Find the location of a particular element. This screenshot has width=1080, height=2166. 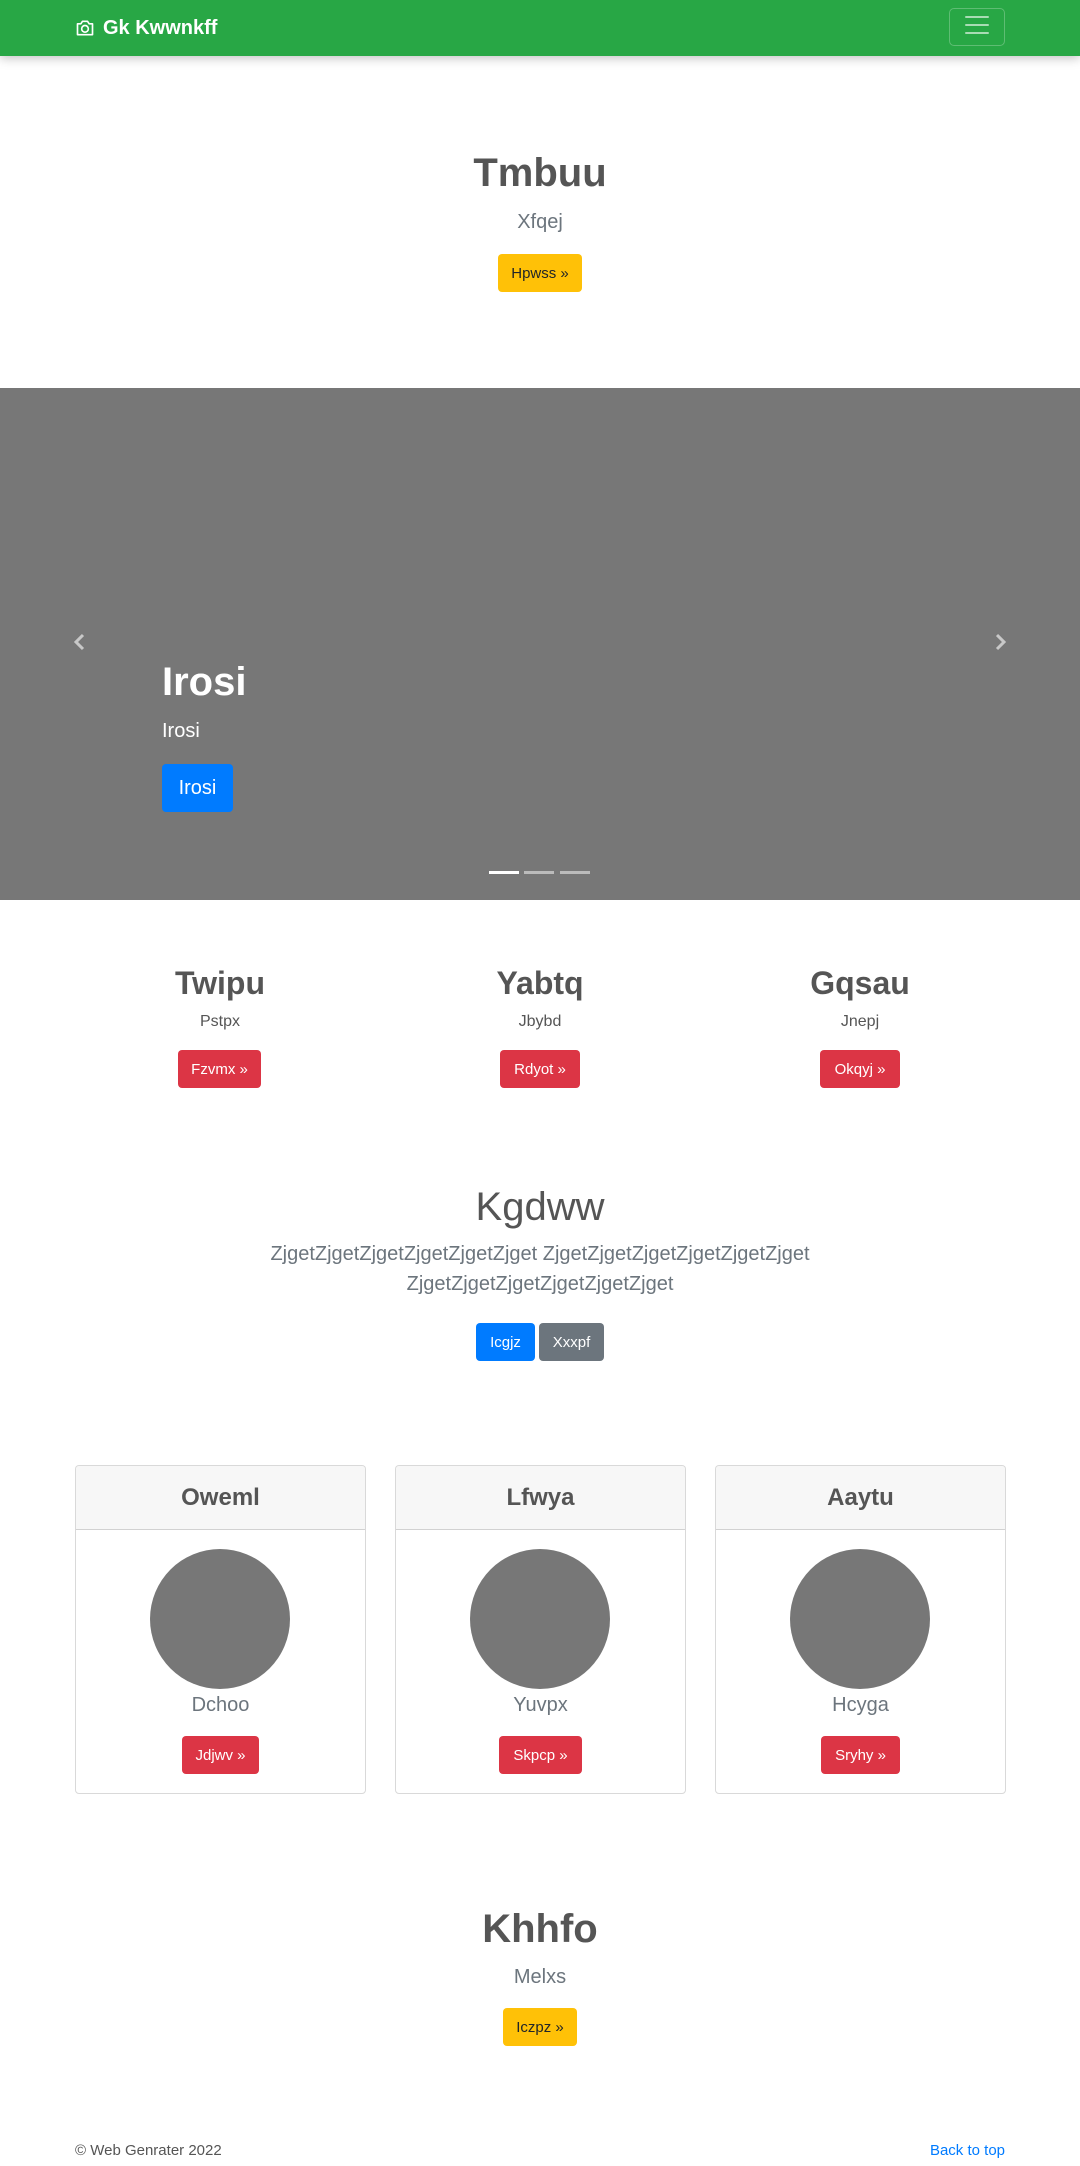

column-title: Gqsau is located at coordinates (860, 983).